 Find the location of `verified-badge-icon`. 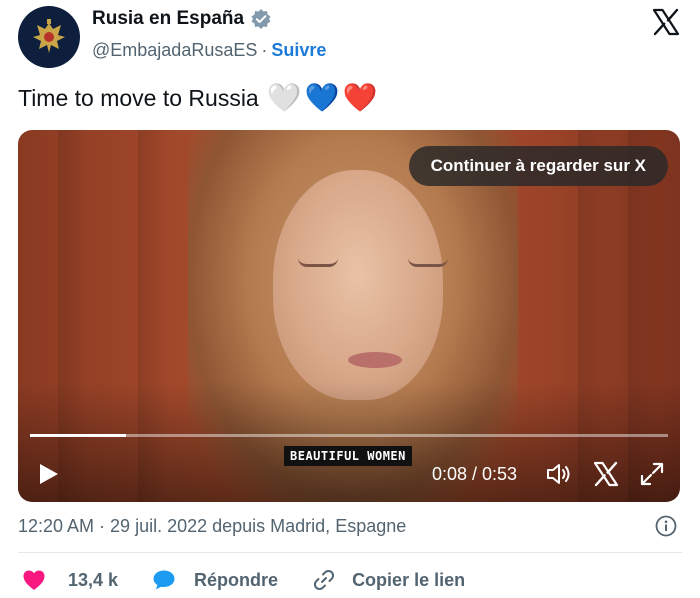

verified-badge-icon is located at coordinates (261, 19).